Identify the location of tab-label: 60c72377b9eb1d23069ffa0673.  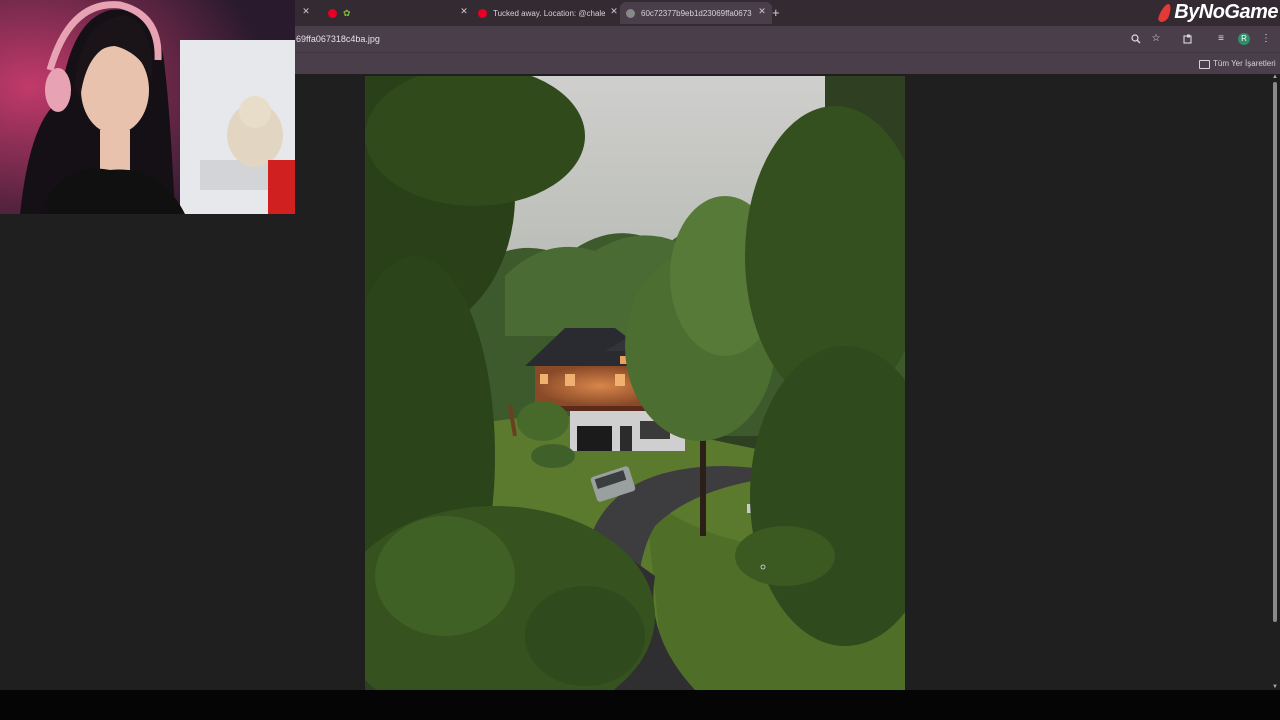
(696, 13).